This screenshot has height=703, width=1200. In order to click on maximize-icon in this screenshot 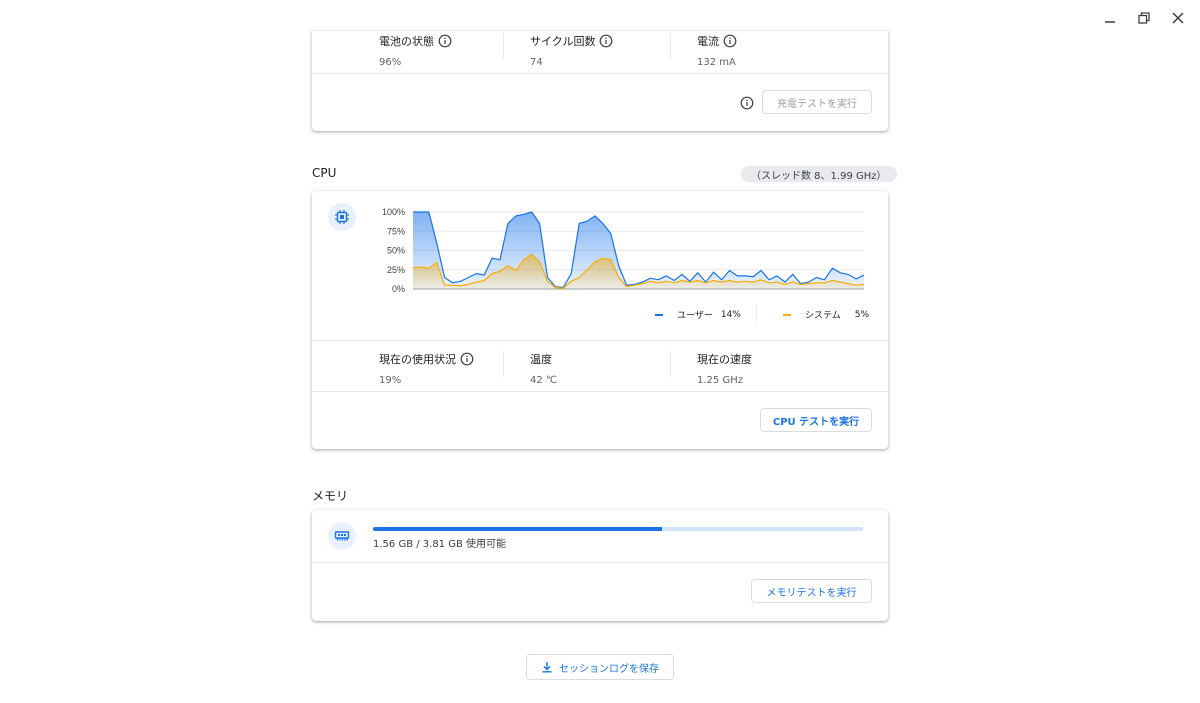, I will do `click(1144, 18)`.